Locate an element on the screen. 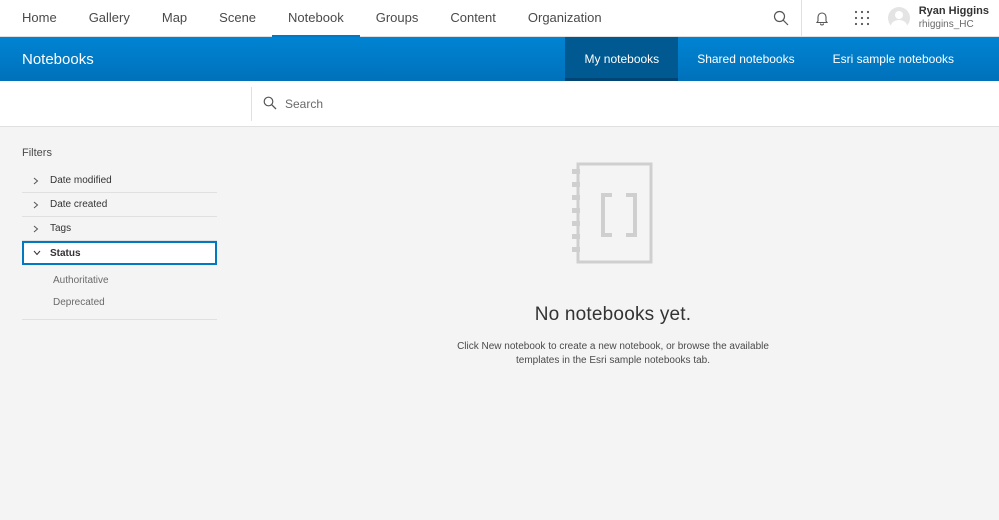  page-title: Notebooks is located at coordinates (58, 59).